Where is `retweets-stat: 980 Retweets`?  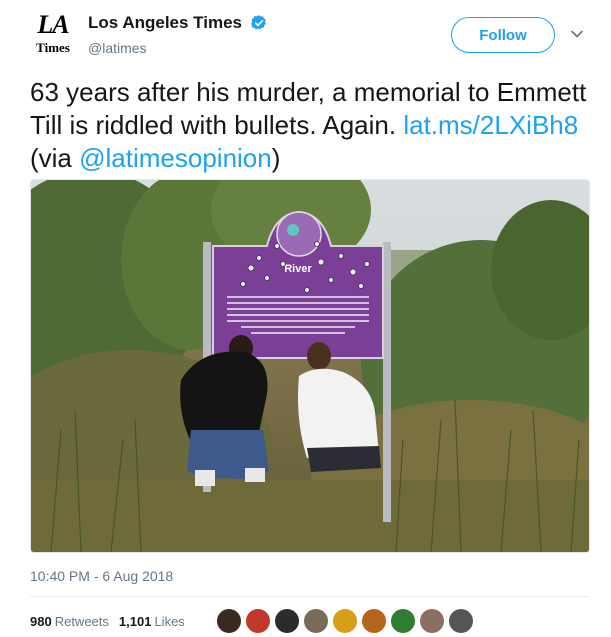
retweets-stat: 980 Retweets is located at coordinates (69, 621).